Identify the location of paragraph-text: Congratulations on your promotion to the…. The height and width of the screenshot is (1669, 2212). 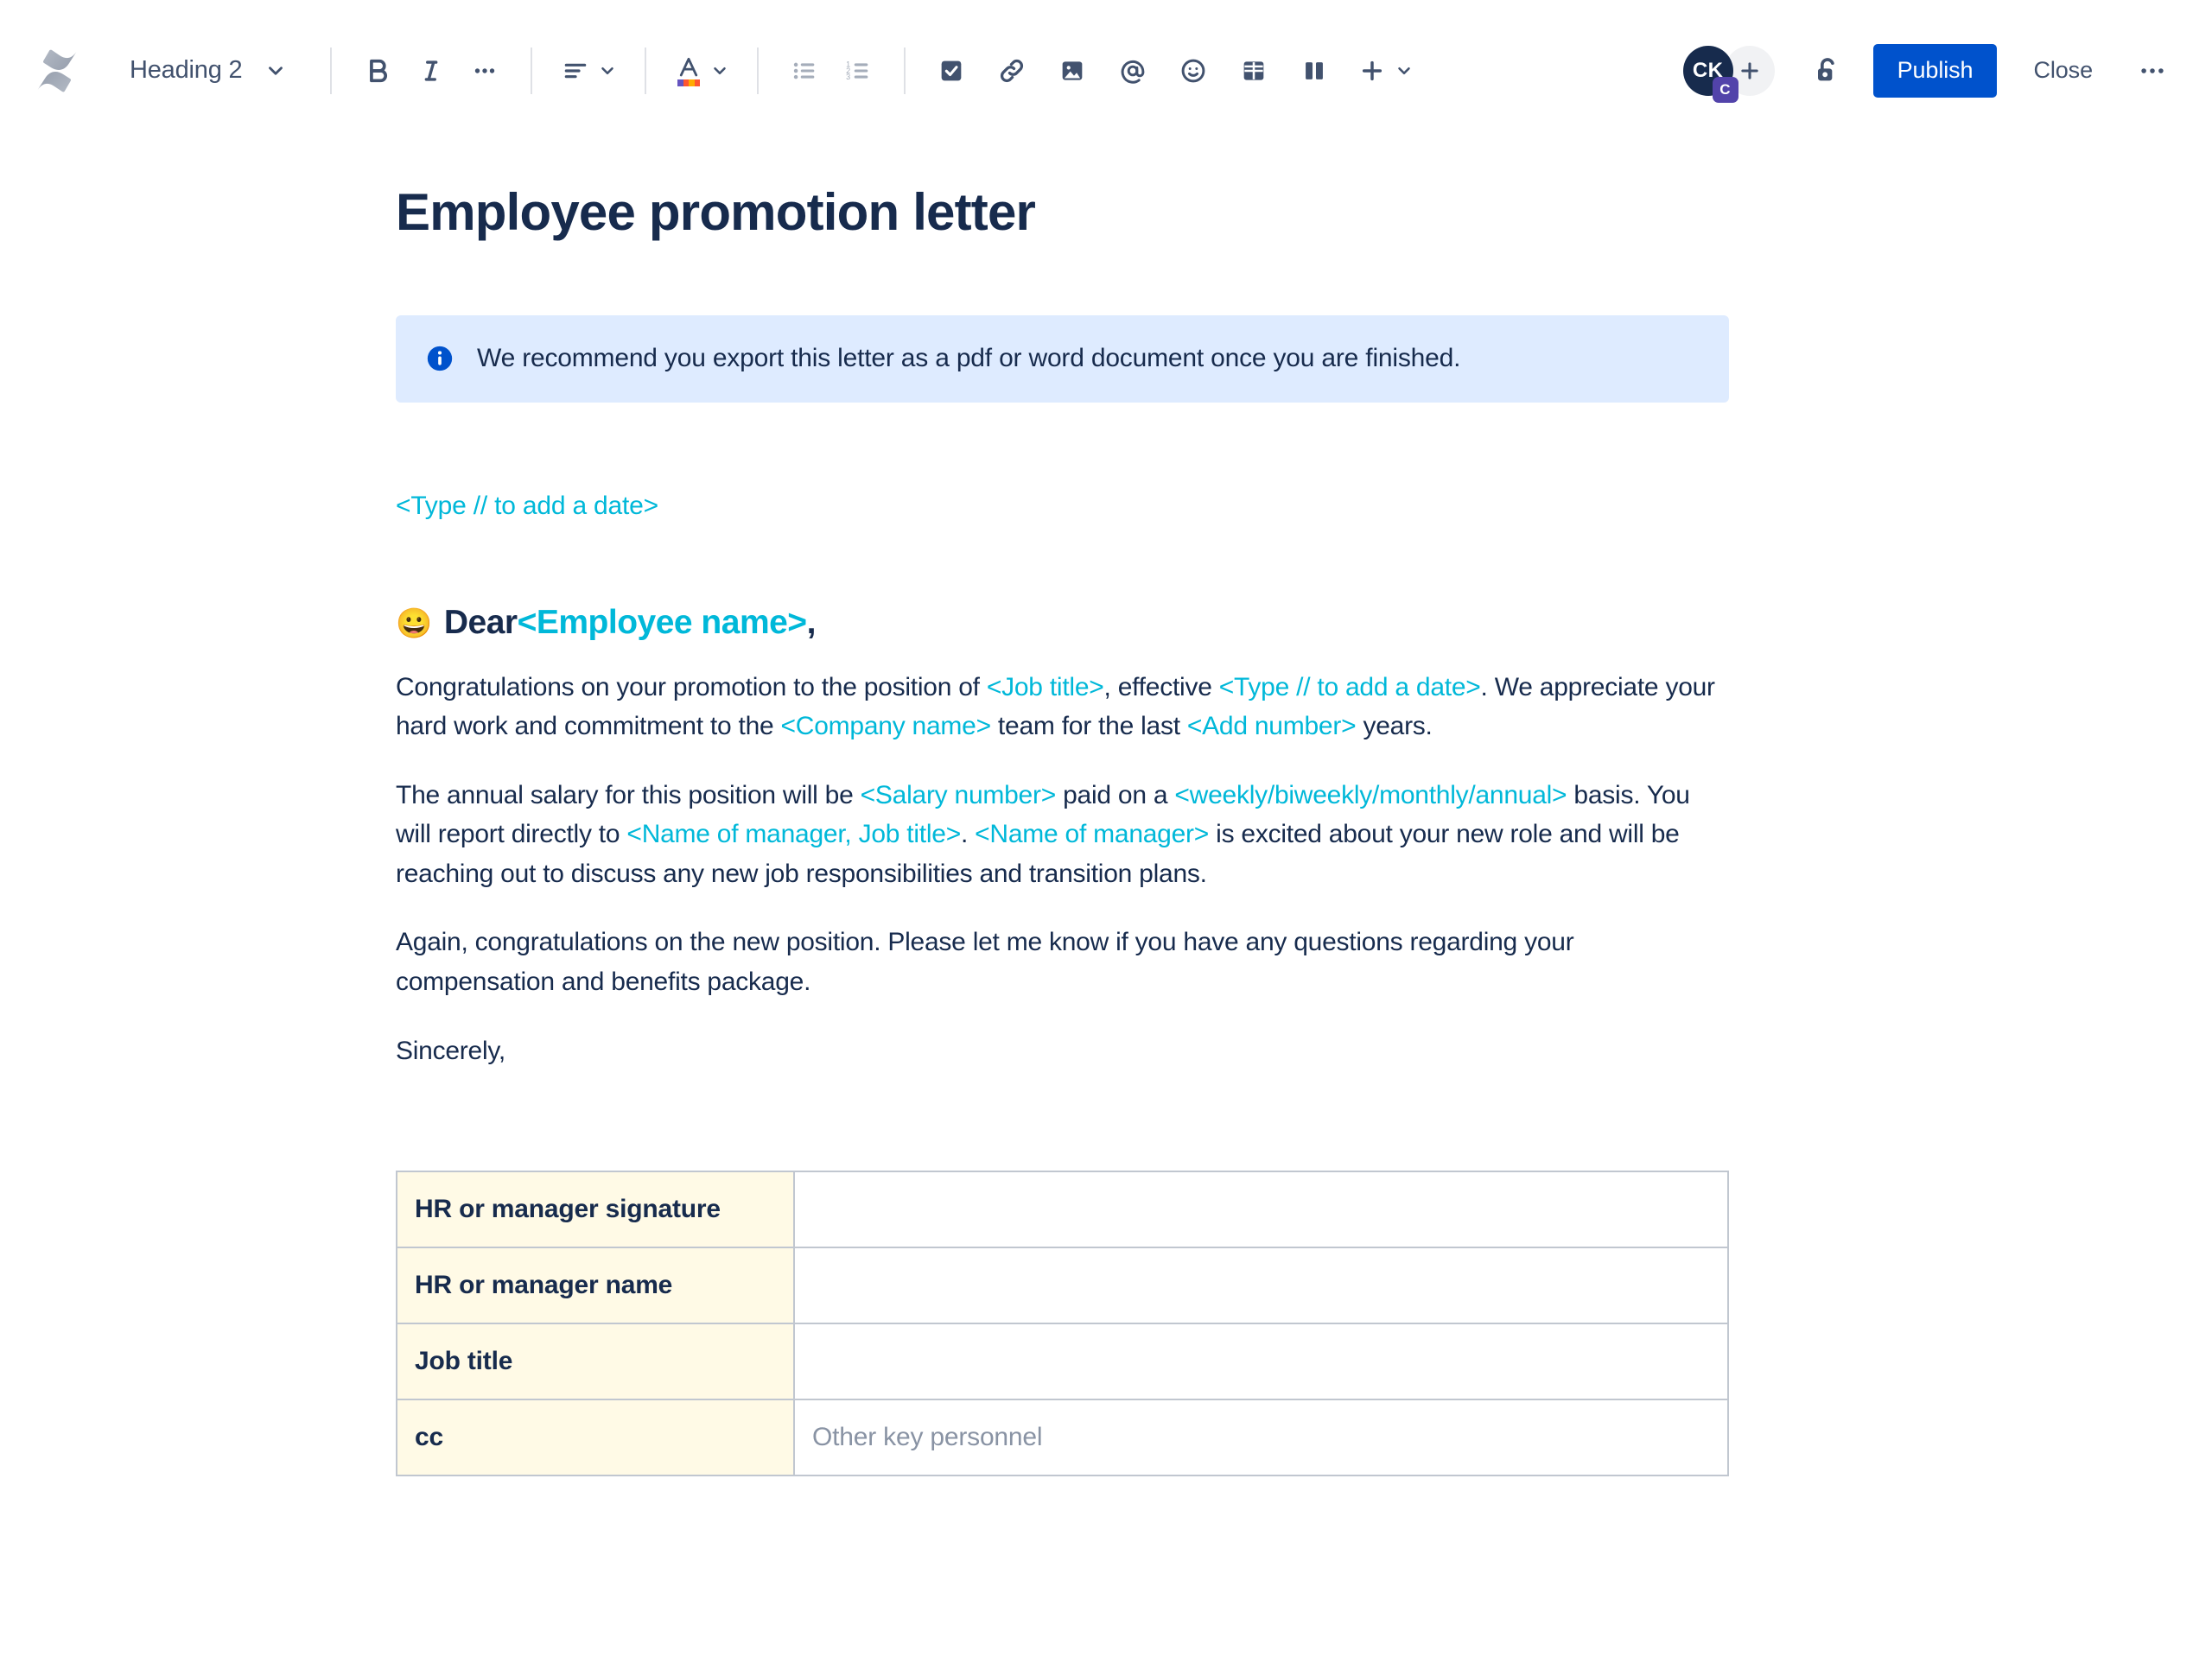
(691, 686).